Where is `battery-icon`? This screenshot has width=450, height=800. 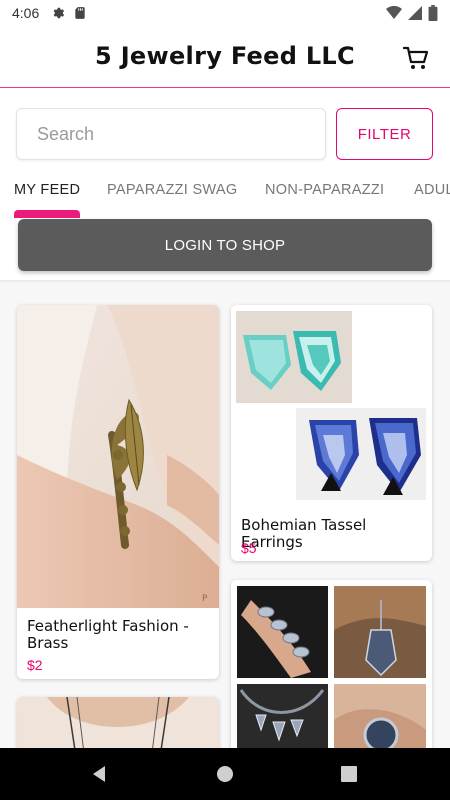
battery-icon is located at coordinates (433, 13).